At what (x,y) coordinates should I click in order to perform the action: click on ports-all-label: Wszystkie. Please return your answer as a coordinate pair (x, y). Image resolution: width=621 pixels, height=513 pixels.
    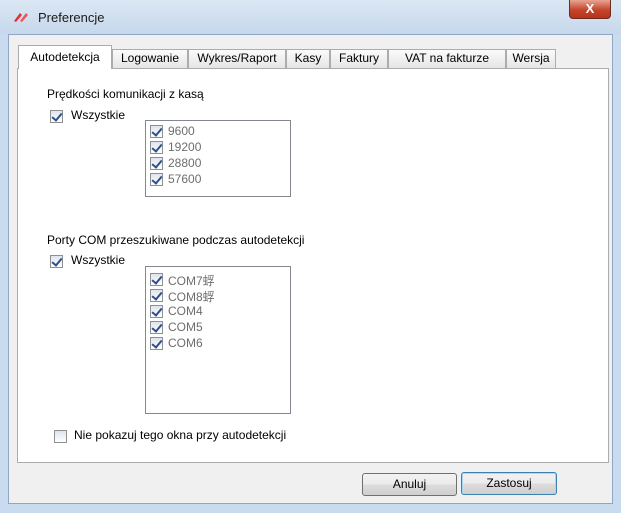
    Looking at the image, I should click on (98, 260).